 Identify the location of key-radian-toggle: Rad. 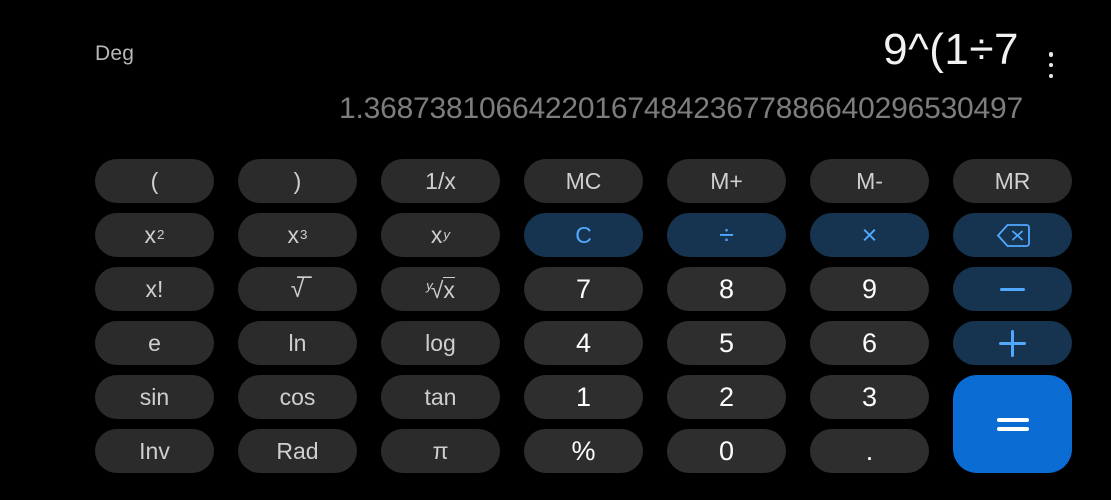
(297, 451).